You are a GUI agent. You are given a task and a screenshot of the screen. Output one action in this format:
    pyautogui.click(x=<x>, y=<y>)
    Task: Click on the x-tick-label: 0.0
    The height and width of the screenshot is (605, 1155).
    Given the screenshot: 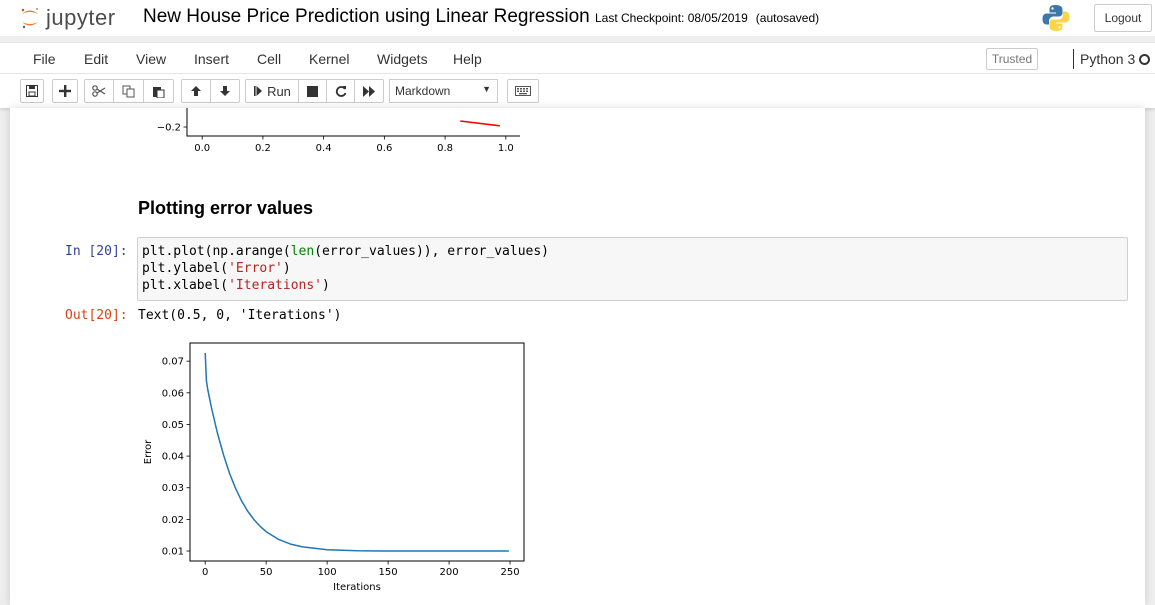 What is the action you would take?
    pyautogui.click(x=202, y=148)
    